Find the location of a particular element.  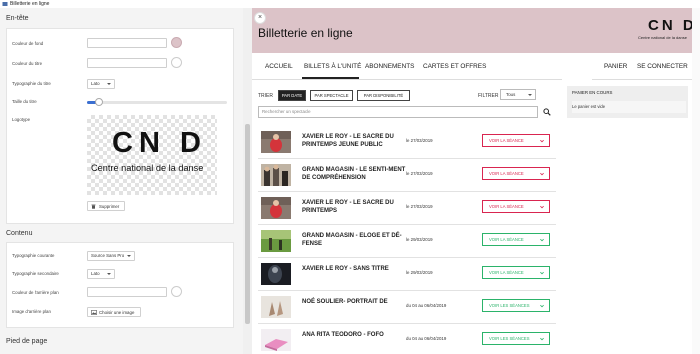

preview-scrollbar is located at coordinates (696, 181).